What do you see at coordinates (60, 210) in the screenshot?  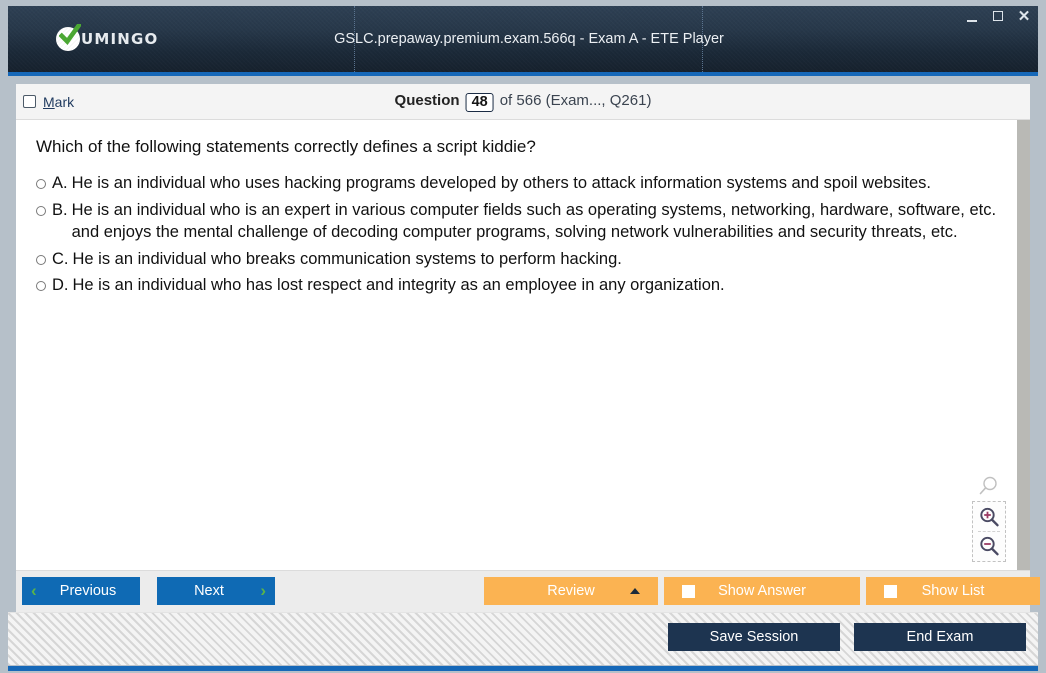 I see `answer-option-letter: B.` at bounding box center [60, 210].